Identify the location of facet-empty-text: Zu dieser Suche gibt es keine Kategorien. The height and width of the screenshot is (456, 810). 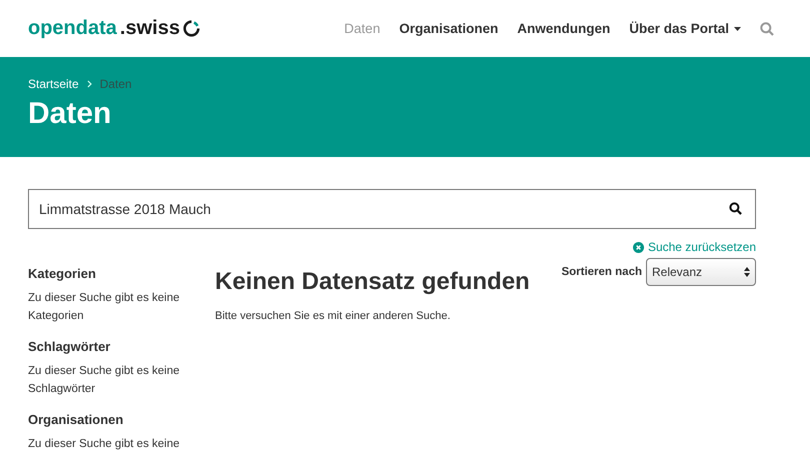
(104, 307).